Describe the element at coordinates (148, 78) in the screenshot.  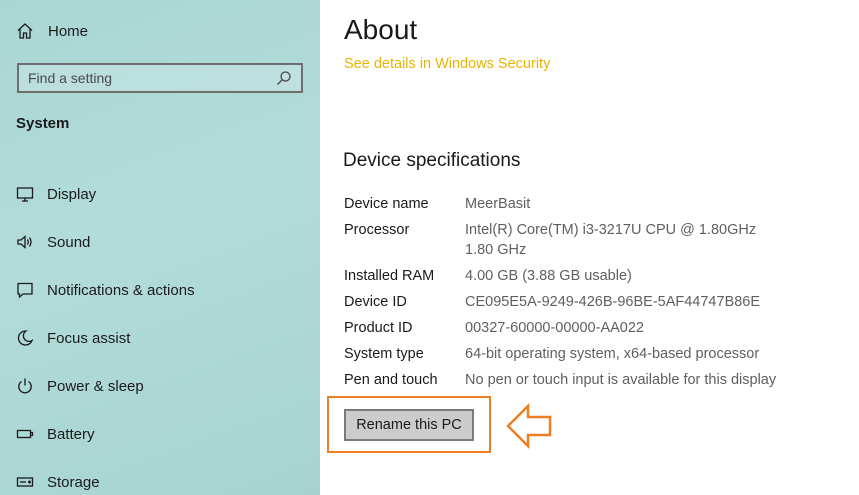
I see `search-input` at that location.